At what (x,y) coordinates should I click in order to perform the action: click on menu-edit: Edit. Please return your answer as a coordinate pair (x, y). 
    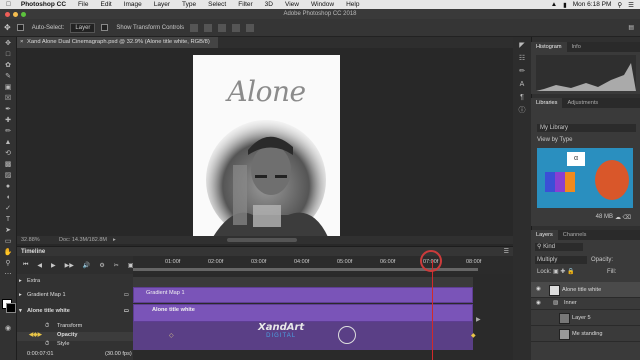
    Looking at the image, I should click on (106, 4).